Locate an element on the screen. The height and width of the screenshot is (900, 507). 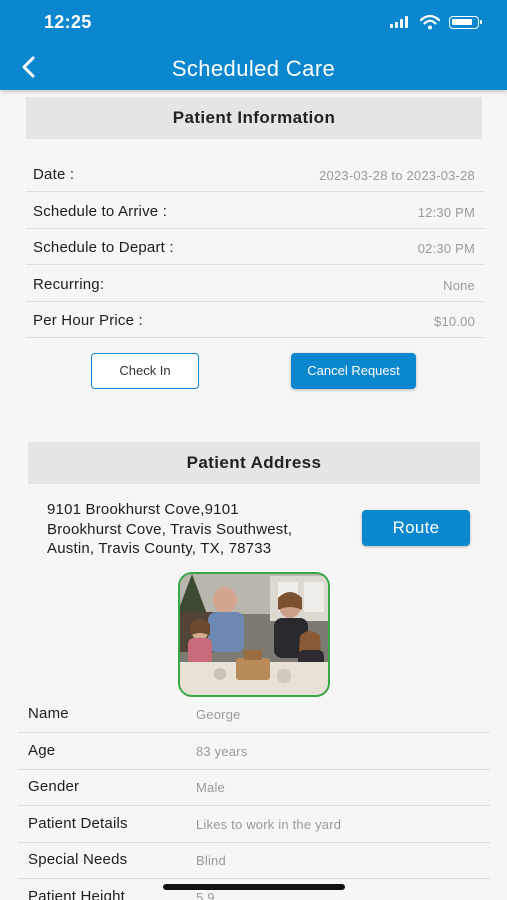
info-label: Recurring: is located at coordinates (69, 284).